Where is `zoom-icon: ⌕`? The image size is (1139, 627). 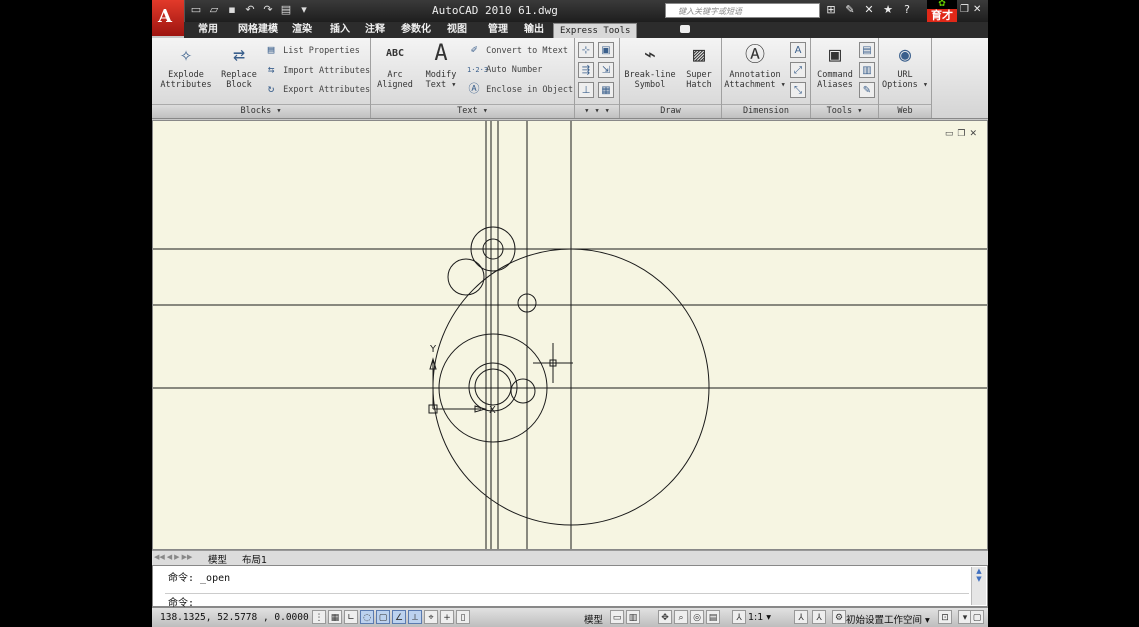 zoom-icon: ⌕ is located at coordinates (681, 617).